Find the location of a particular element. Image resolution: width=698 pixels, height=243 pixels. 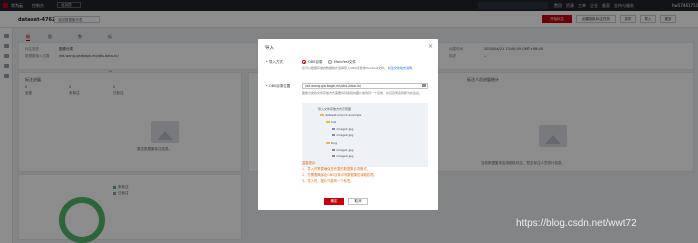

format-help-link: 标注文件格式说明 is located at coordinates (400, 68).